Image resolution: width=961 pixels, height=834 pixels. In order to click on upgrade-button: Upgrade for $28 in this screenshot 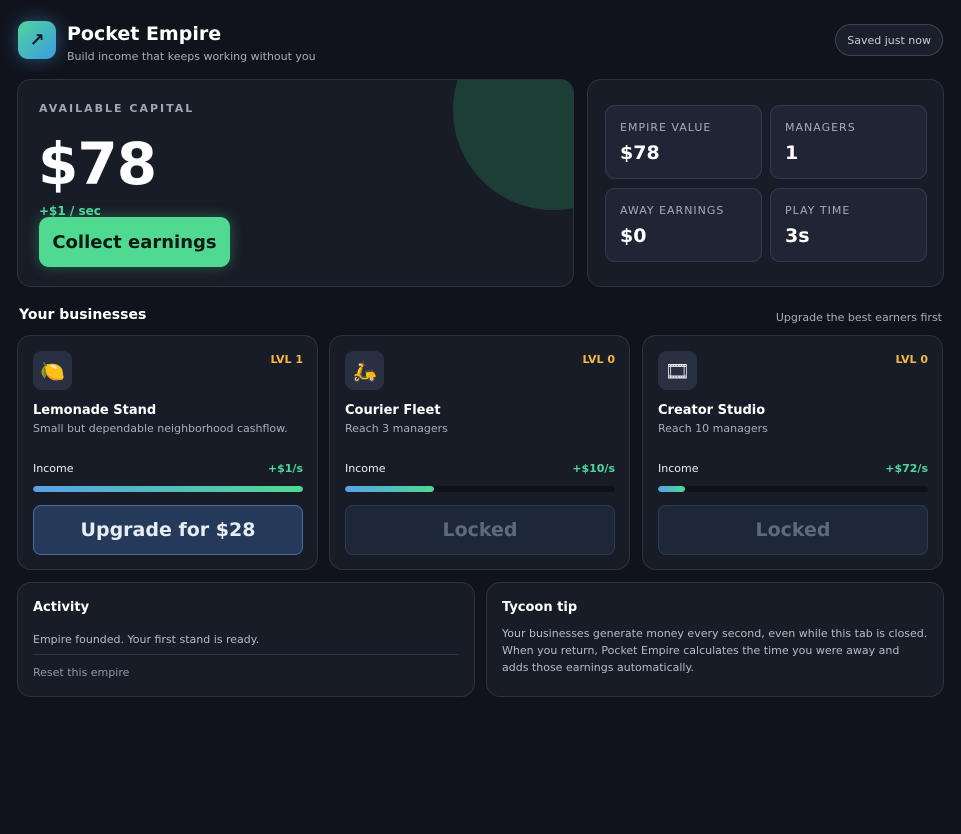, I will do `click(168, 530)`.